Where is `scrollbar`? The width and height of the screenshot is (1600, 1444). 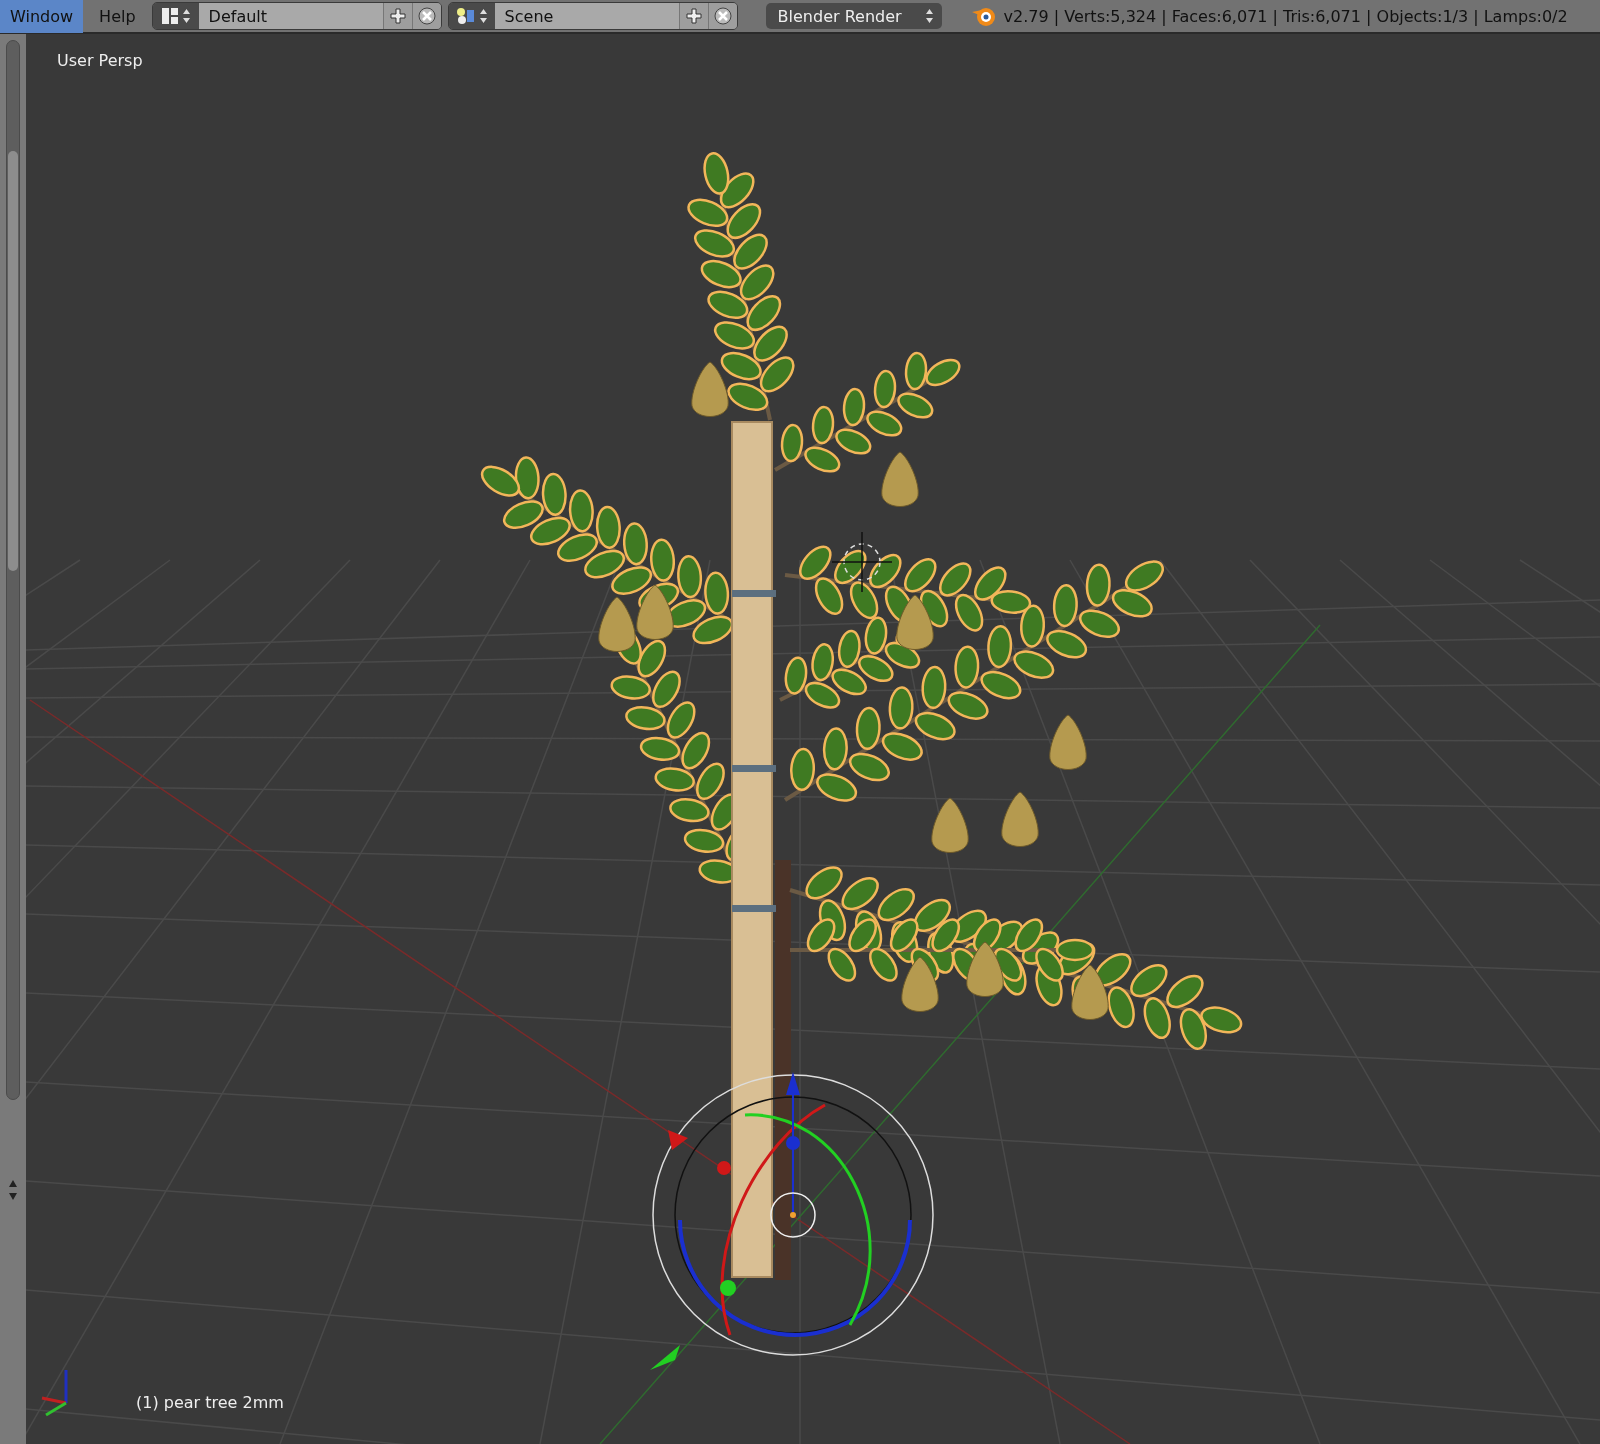
scrollbar is located at coordinates (13, 570).